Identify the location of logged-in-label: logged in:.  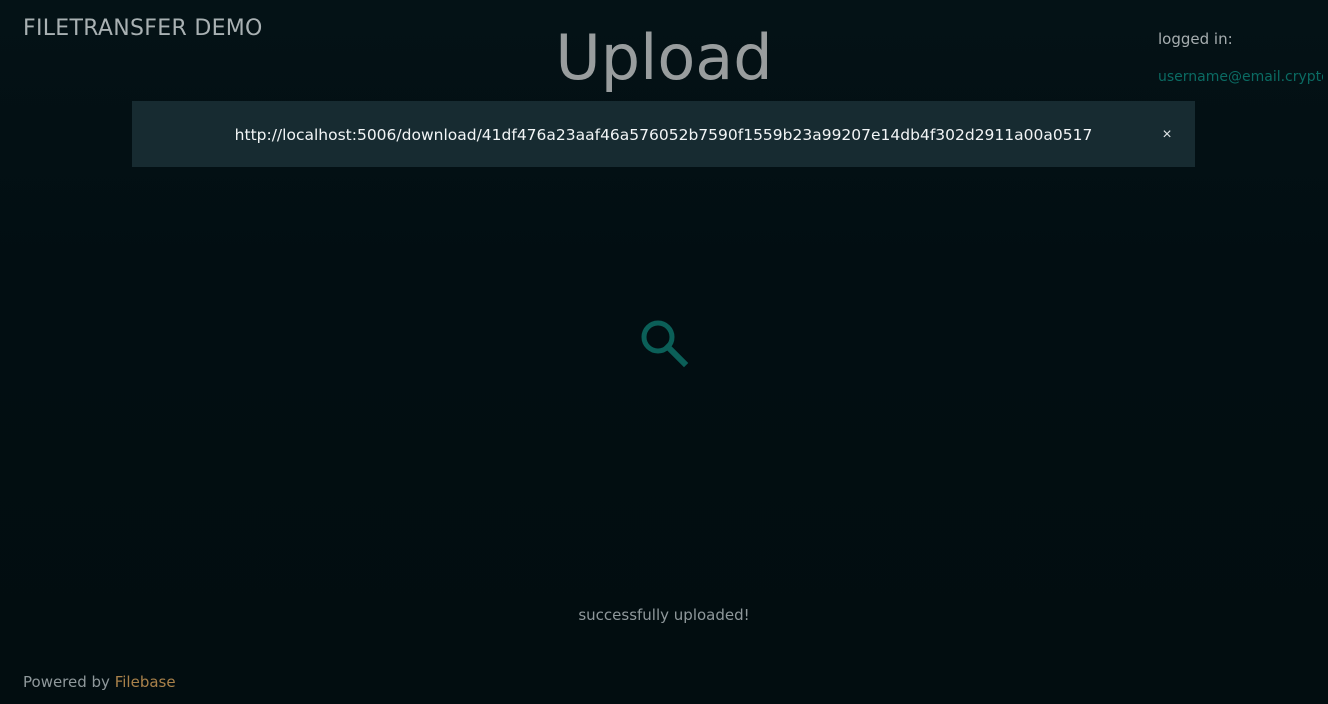
(1195, 39).